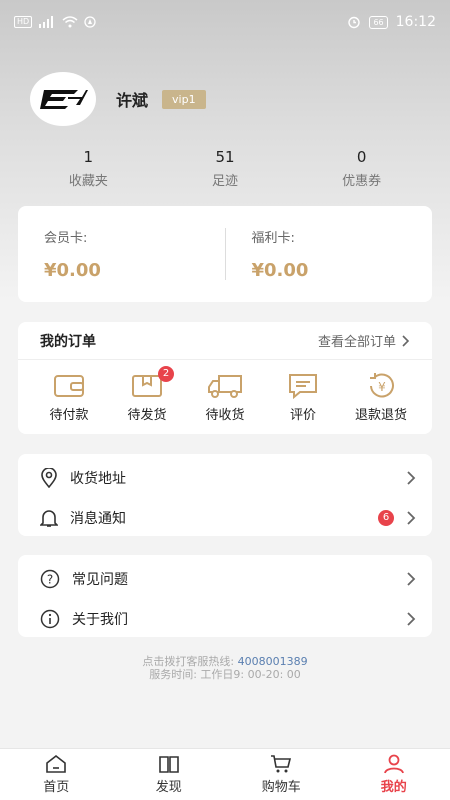 This screenshot has height=800, width=450. What do you see at coordinates (147, 415) in the screenshot?
I see `order-label: 待发货` at bounding box center [147, 415].